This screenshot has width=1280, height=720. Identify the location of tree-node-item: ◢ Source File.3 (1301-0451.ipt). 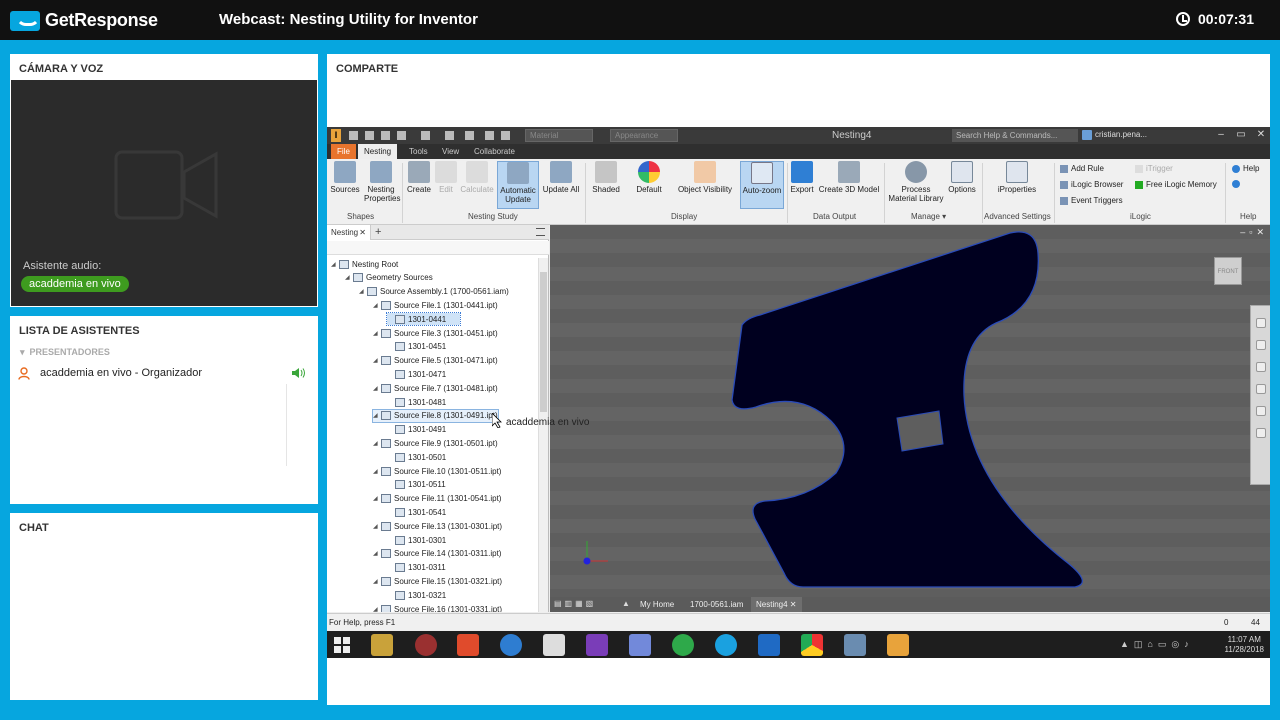
(435, 333).